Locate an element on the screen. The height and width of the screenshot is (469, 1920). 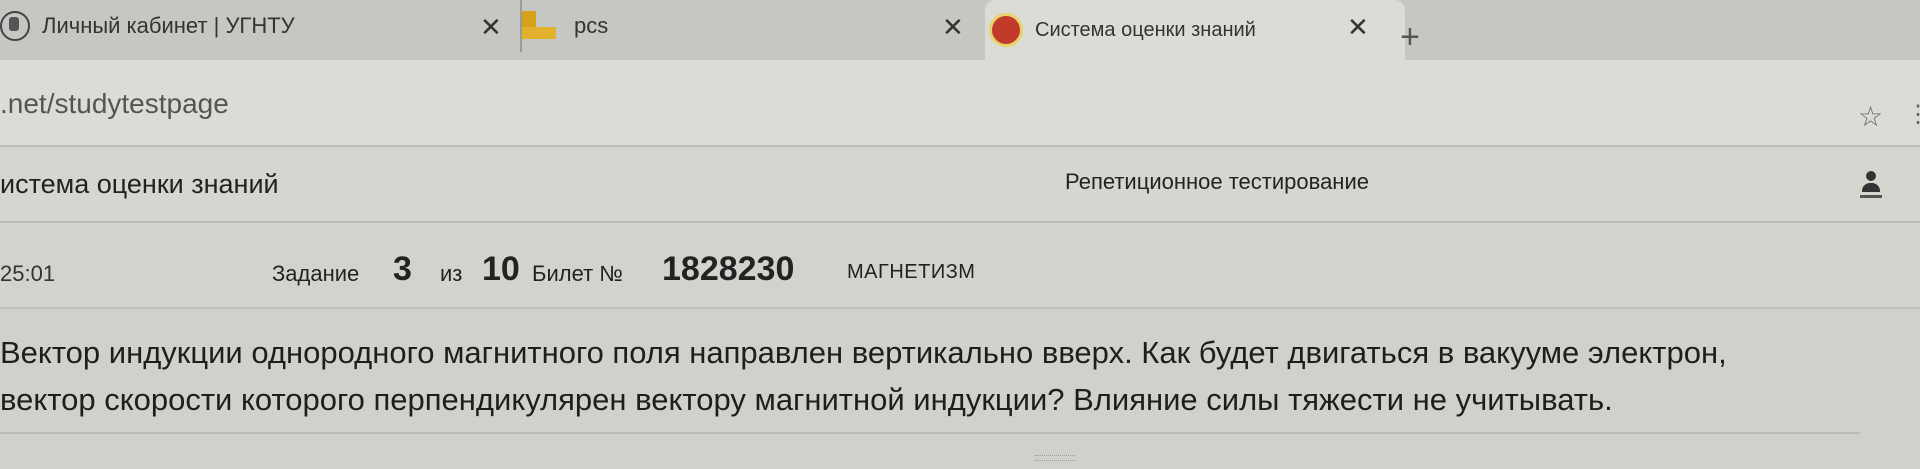
tab-title: Личный кабинет | УГНТУ is located at coordinates (168, 25).